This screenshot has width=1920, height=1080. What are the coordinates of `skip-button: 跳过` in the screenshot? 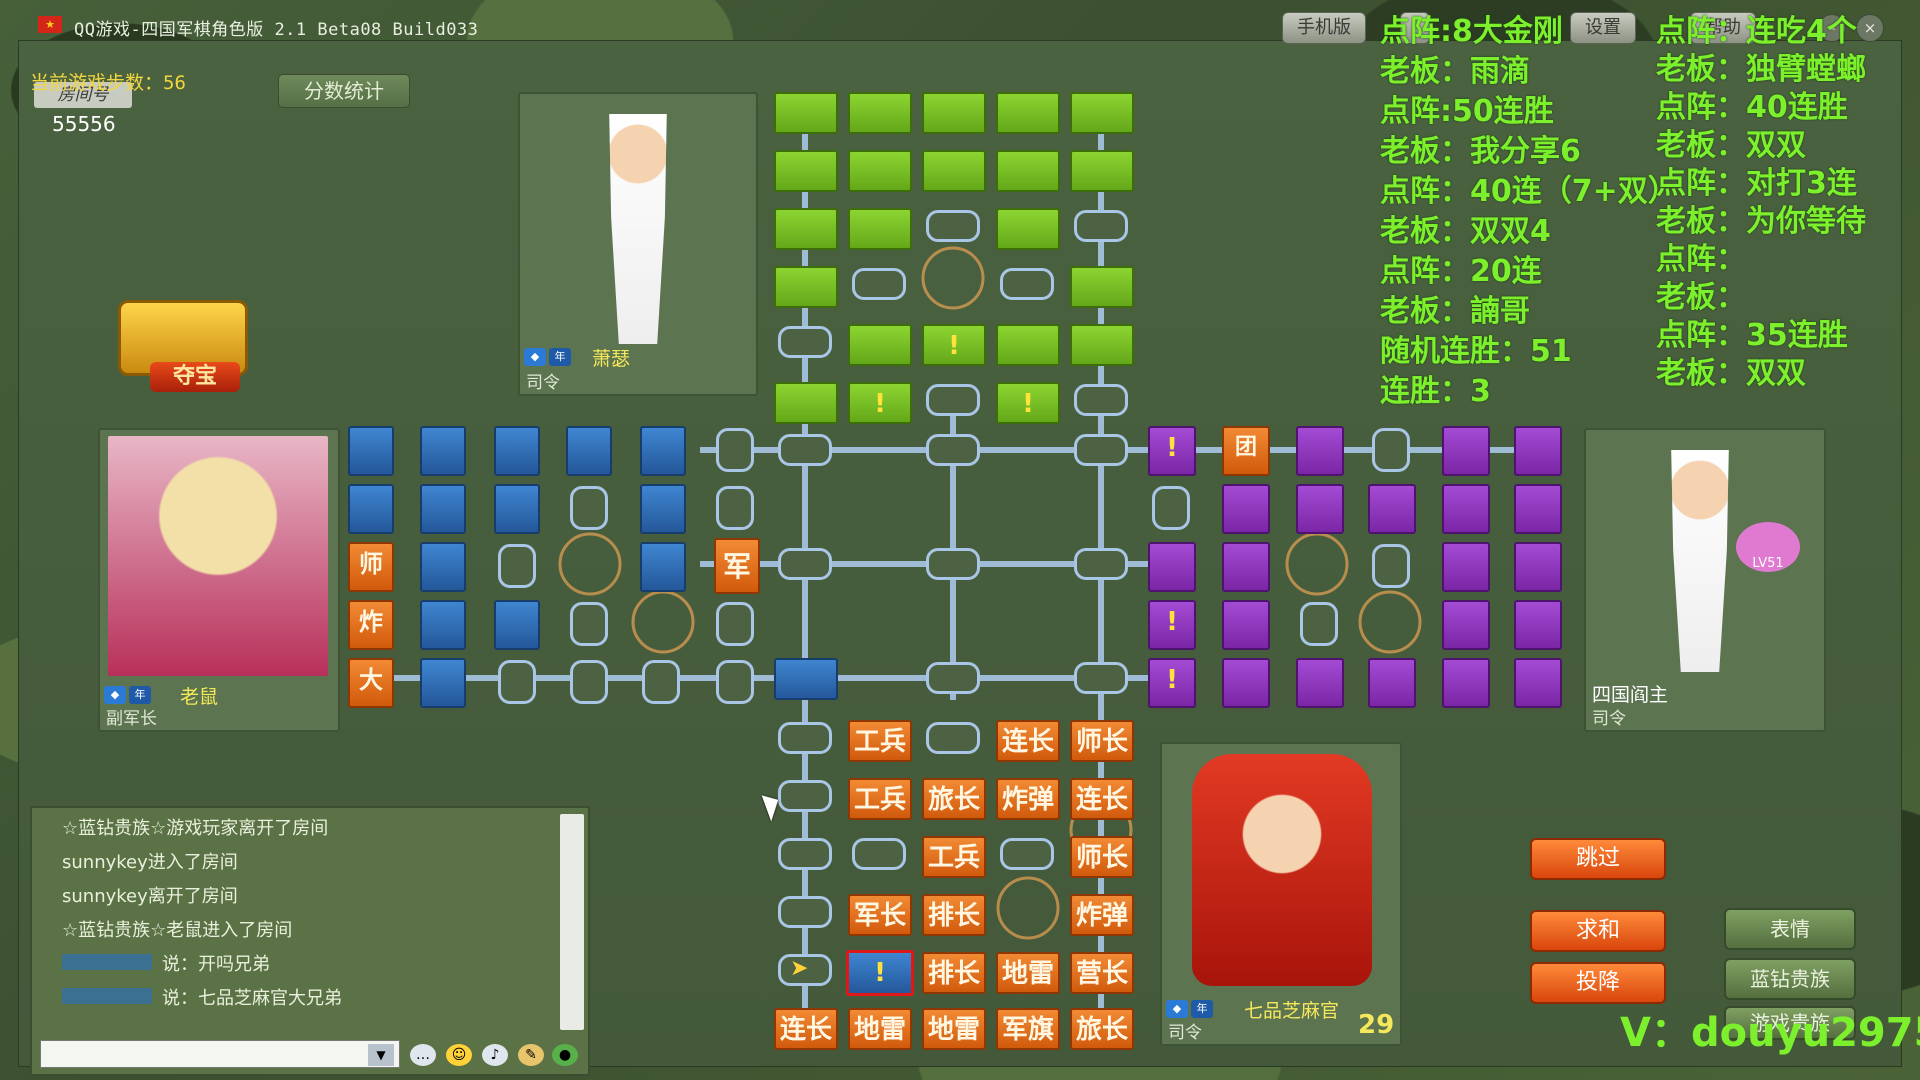 It's located at (1598, 859).